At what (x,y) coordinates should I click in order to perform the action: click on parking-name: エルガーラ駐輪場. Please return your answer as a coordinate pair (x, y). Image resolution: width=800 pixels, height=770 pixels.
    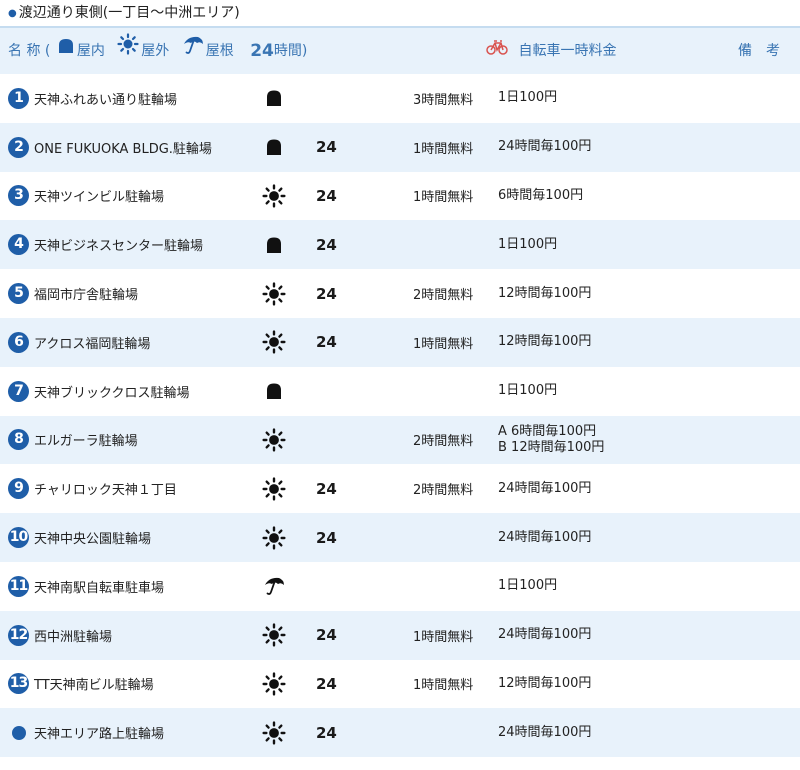
    Looking at the image, I should click on (86, 442).